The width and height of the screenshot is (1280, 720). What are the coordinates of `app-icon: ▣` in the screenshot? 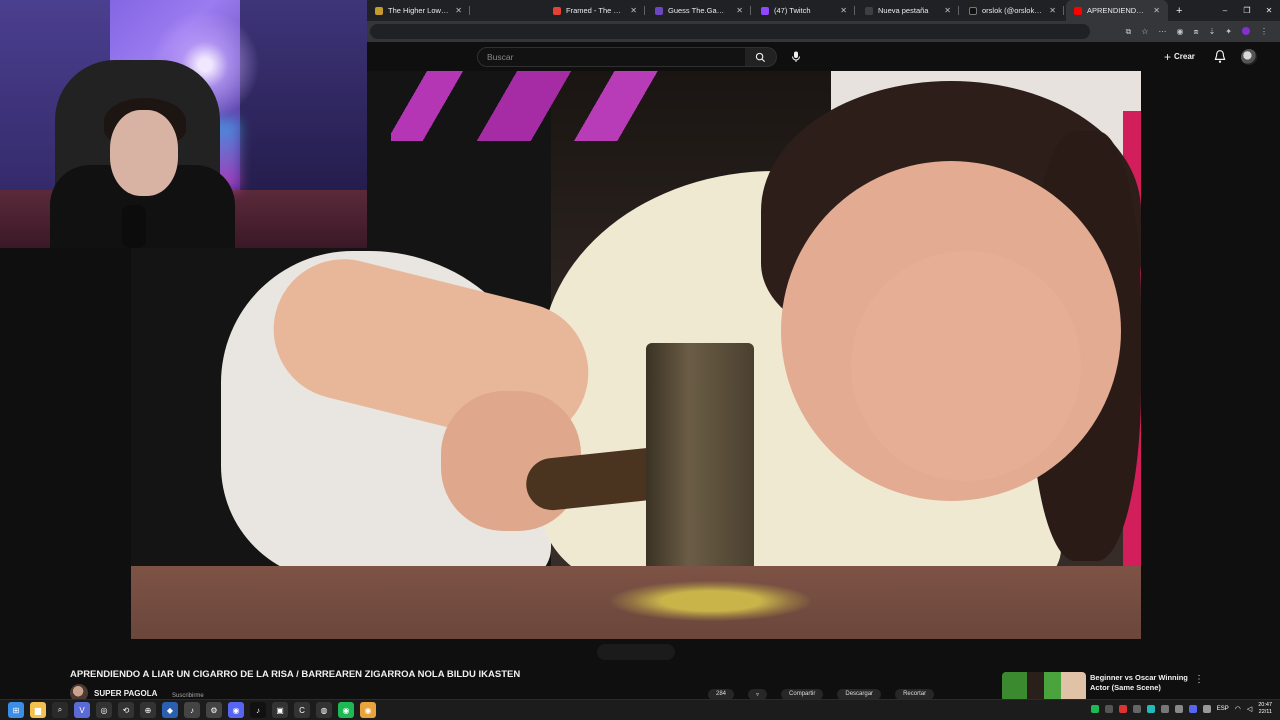 It's located at (280, 710).